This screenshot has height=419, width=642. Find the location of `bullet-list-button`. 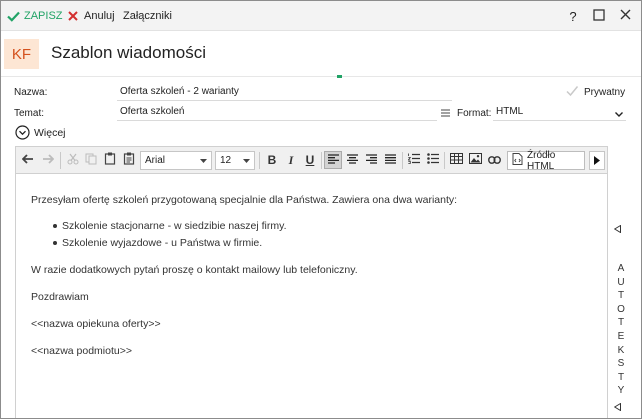

bullet-list-button is located at coordinates (433, 160).